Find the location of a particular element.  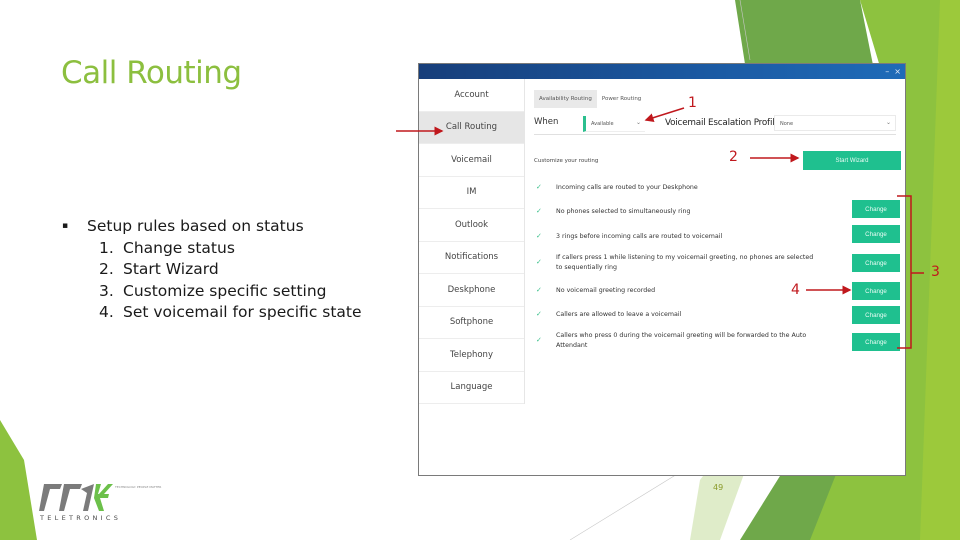

step-number: 1. is located at coordinates (106, 247).